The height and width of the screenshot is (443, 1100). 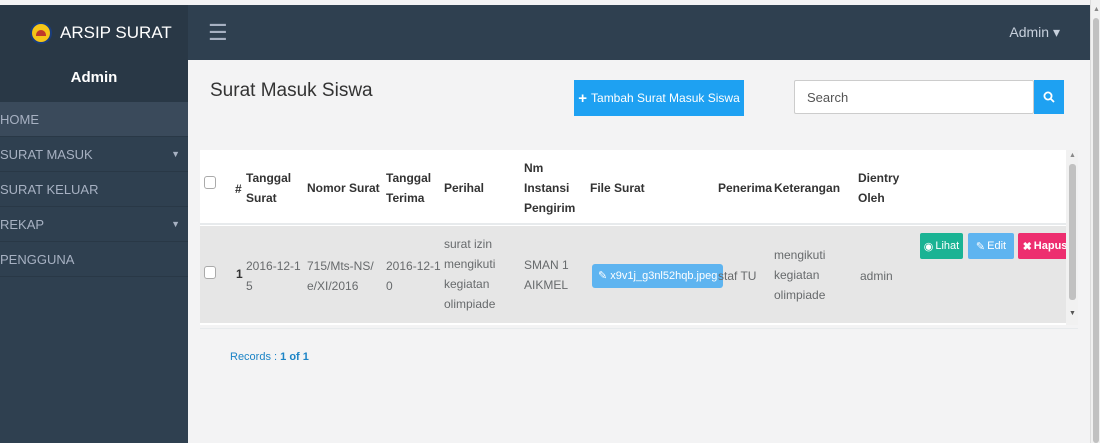 What do you see at coordinates (947, 246) in the screenshot?
I see `view-button-label: Lihat` at bounding box center [947, 246].